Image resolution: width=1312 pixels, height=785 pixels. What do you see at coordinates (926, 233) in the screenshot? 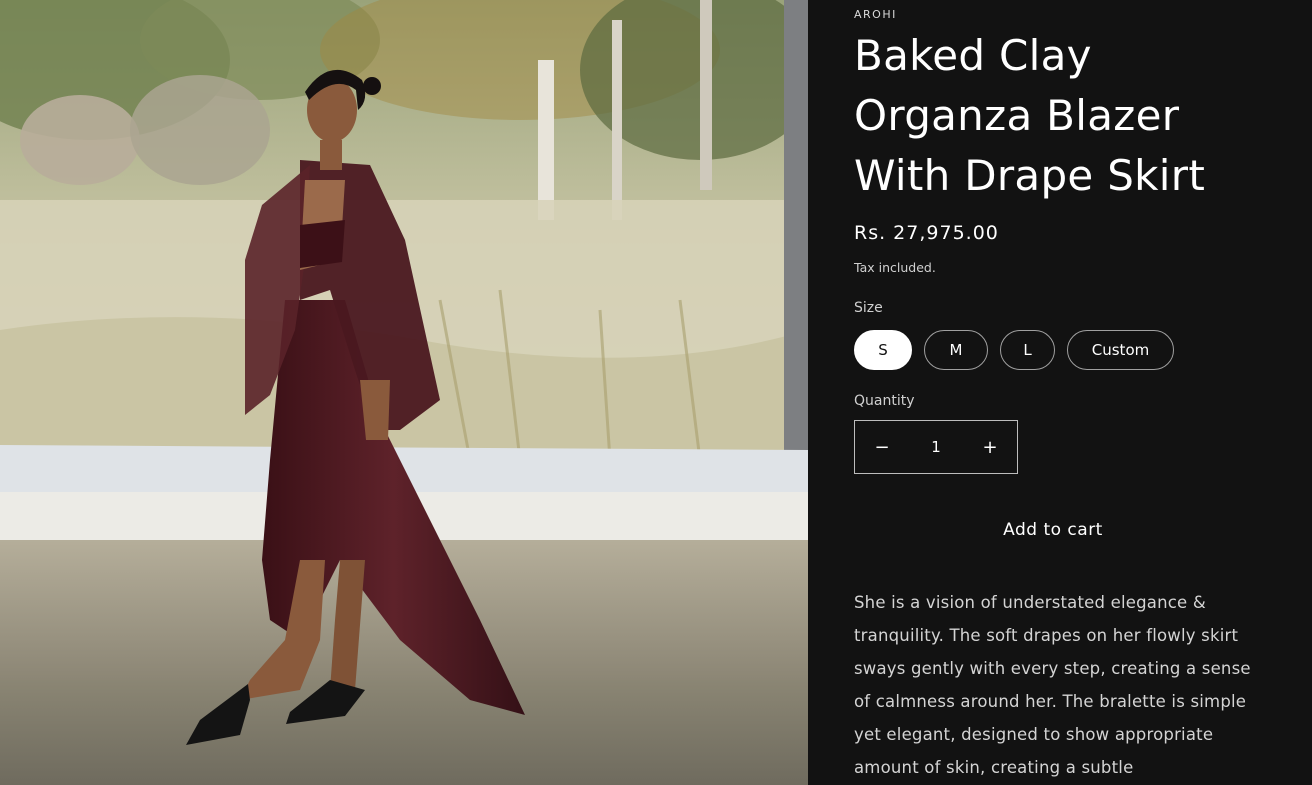
I see `product-price: Rs. 27,975.00` at bounding box center [926, 233].